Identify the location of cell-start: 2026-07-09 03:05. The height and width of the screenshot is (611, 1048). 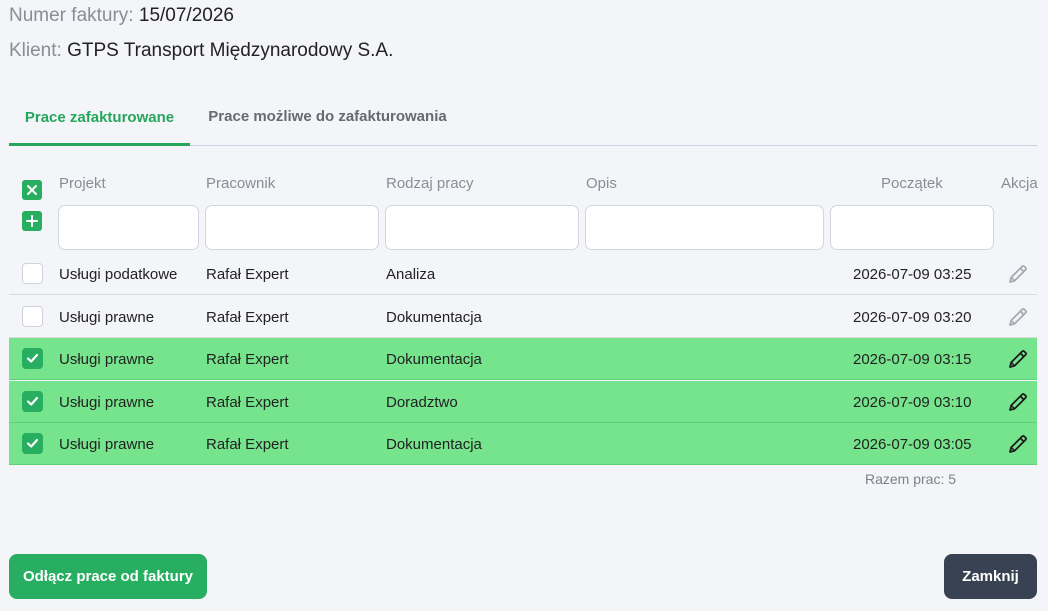
(912, 444).